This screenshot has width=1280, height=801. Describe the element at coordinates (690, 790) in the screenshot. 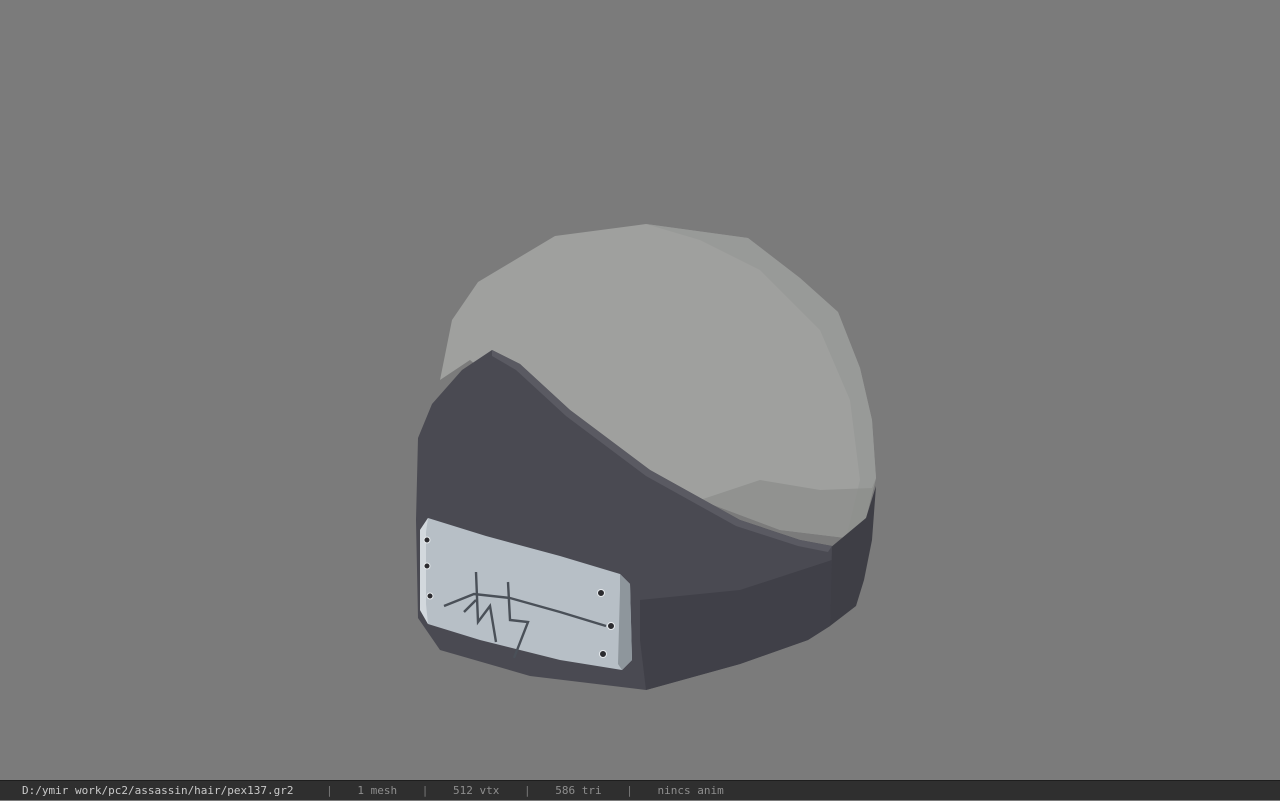

I see `anim-status: nincs anim` at that location.